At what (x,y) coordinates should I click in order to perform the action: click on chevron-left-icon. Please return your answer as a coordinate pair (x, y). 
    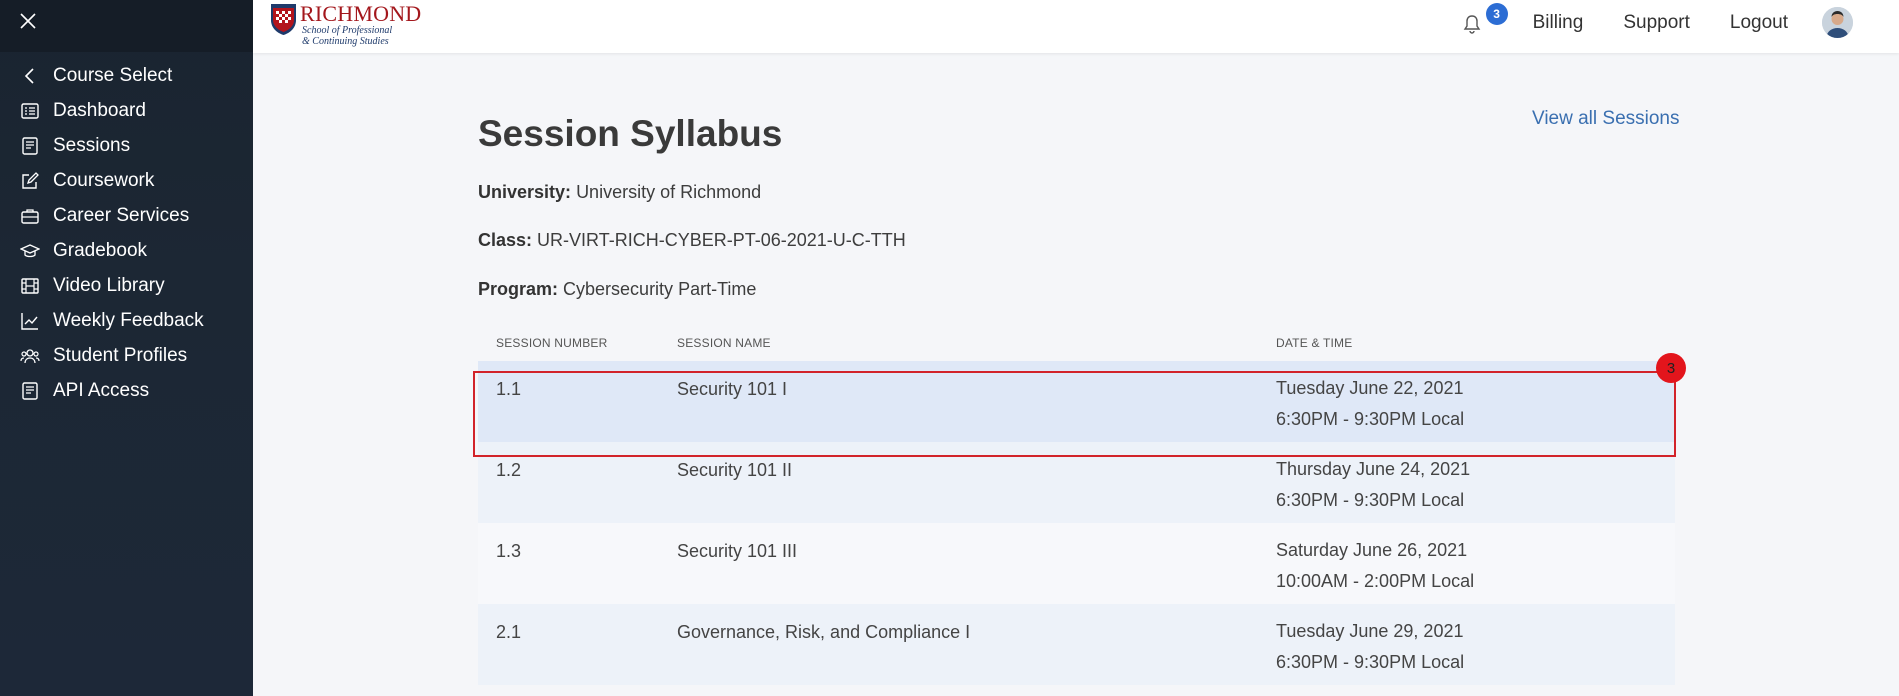
    Looking at the image, I should click on (30, 76).